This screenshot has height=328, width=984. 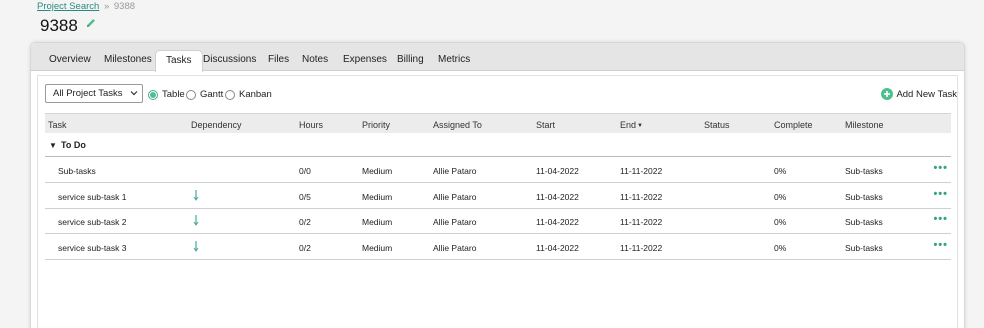 What do you see at coordinates (793, 125) in the screenshot?
I see `col-complete: Complete` at bounding box center [793, 125].